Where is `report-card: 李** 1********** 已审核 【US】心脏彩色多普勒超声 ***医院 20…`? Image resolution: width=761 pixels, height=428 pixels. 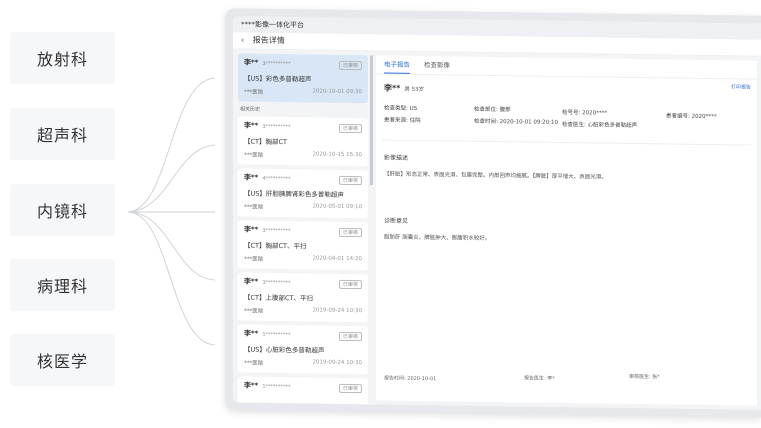
report-card: 李** 1********** 已审核 【US】心脏彩色多普勒超声 ***医院 20… is located at coordinates (303, 349).